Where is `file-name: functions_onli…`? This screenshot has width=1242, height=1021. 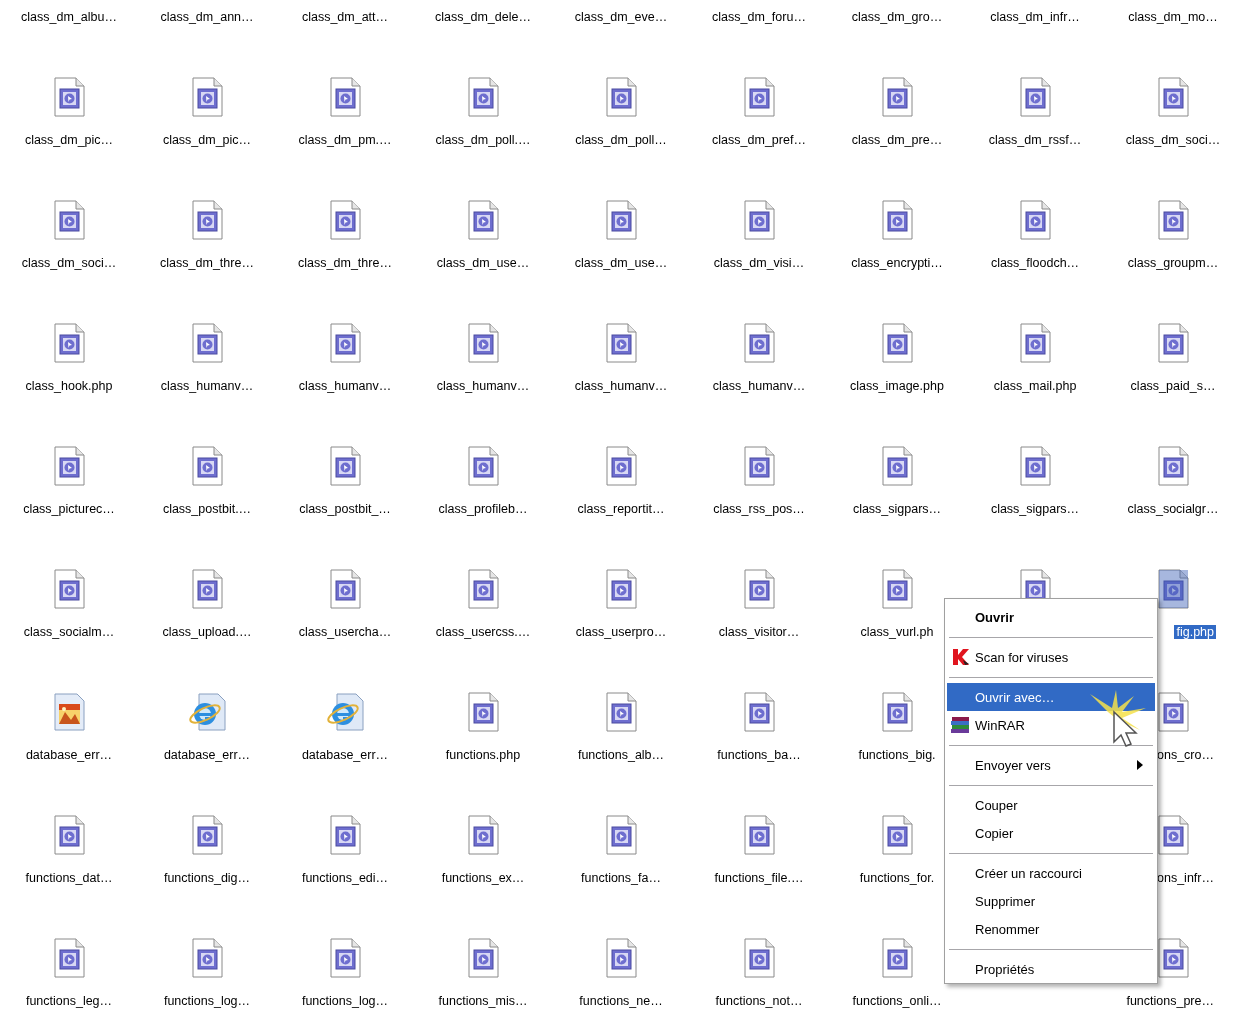
file-name: functions_onli… is located at coordinates (897, 1001).